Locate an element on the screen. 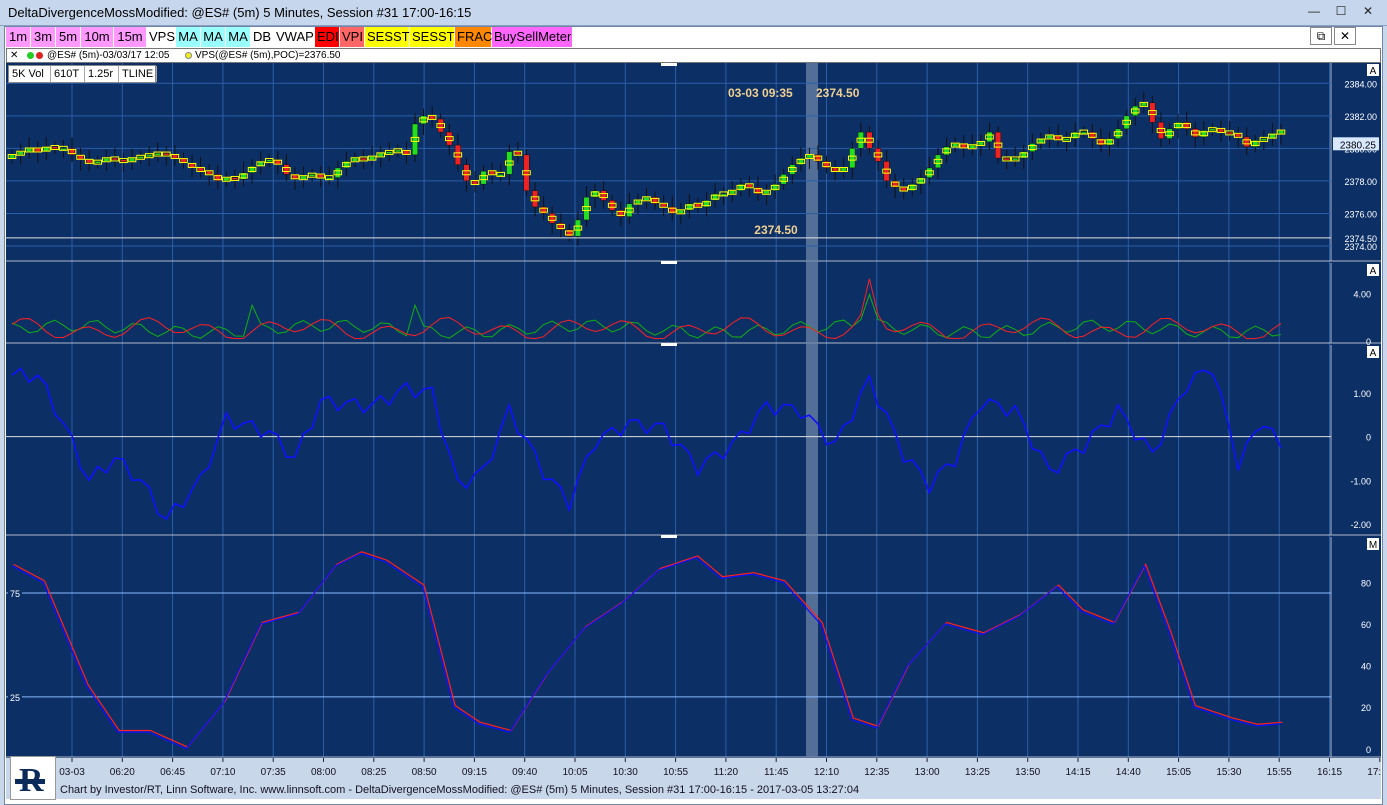  hline-axis-label: 2374.50 is located at coordinates (1360, 239).